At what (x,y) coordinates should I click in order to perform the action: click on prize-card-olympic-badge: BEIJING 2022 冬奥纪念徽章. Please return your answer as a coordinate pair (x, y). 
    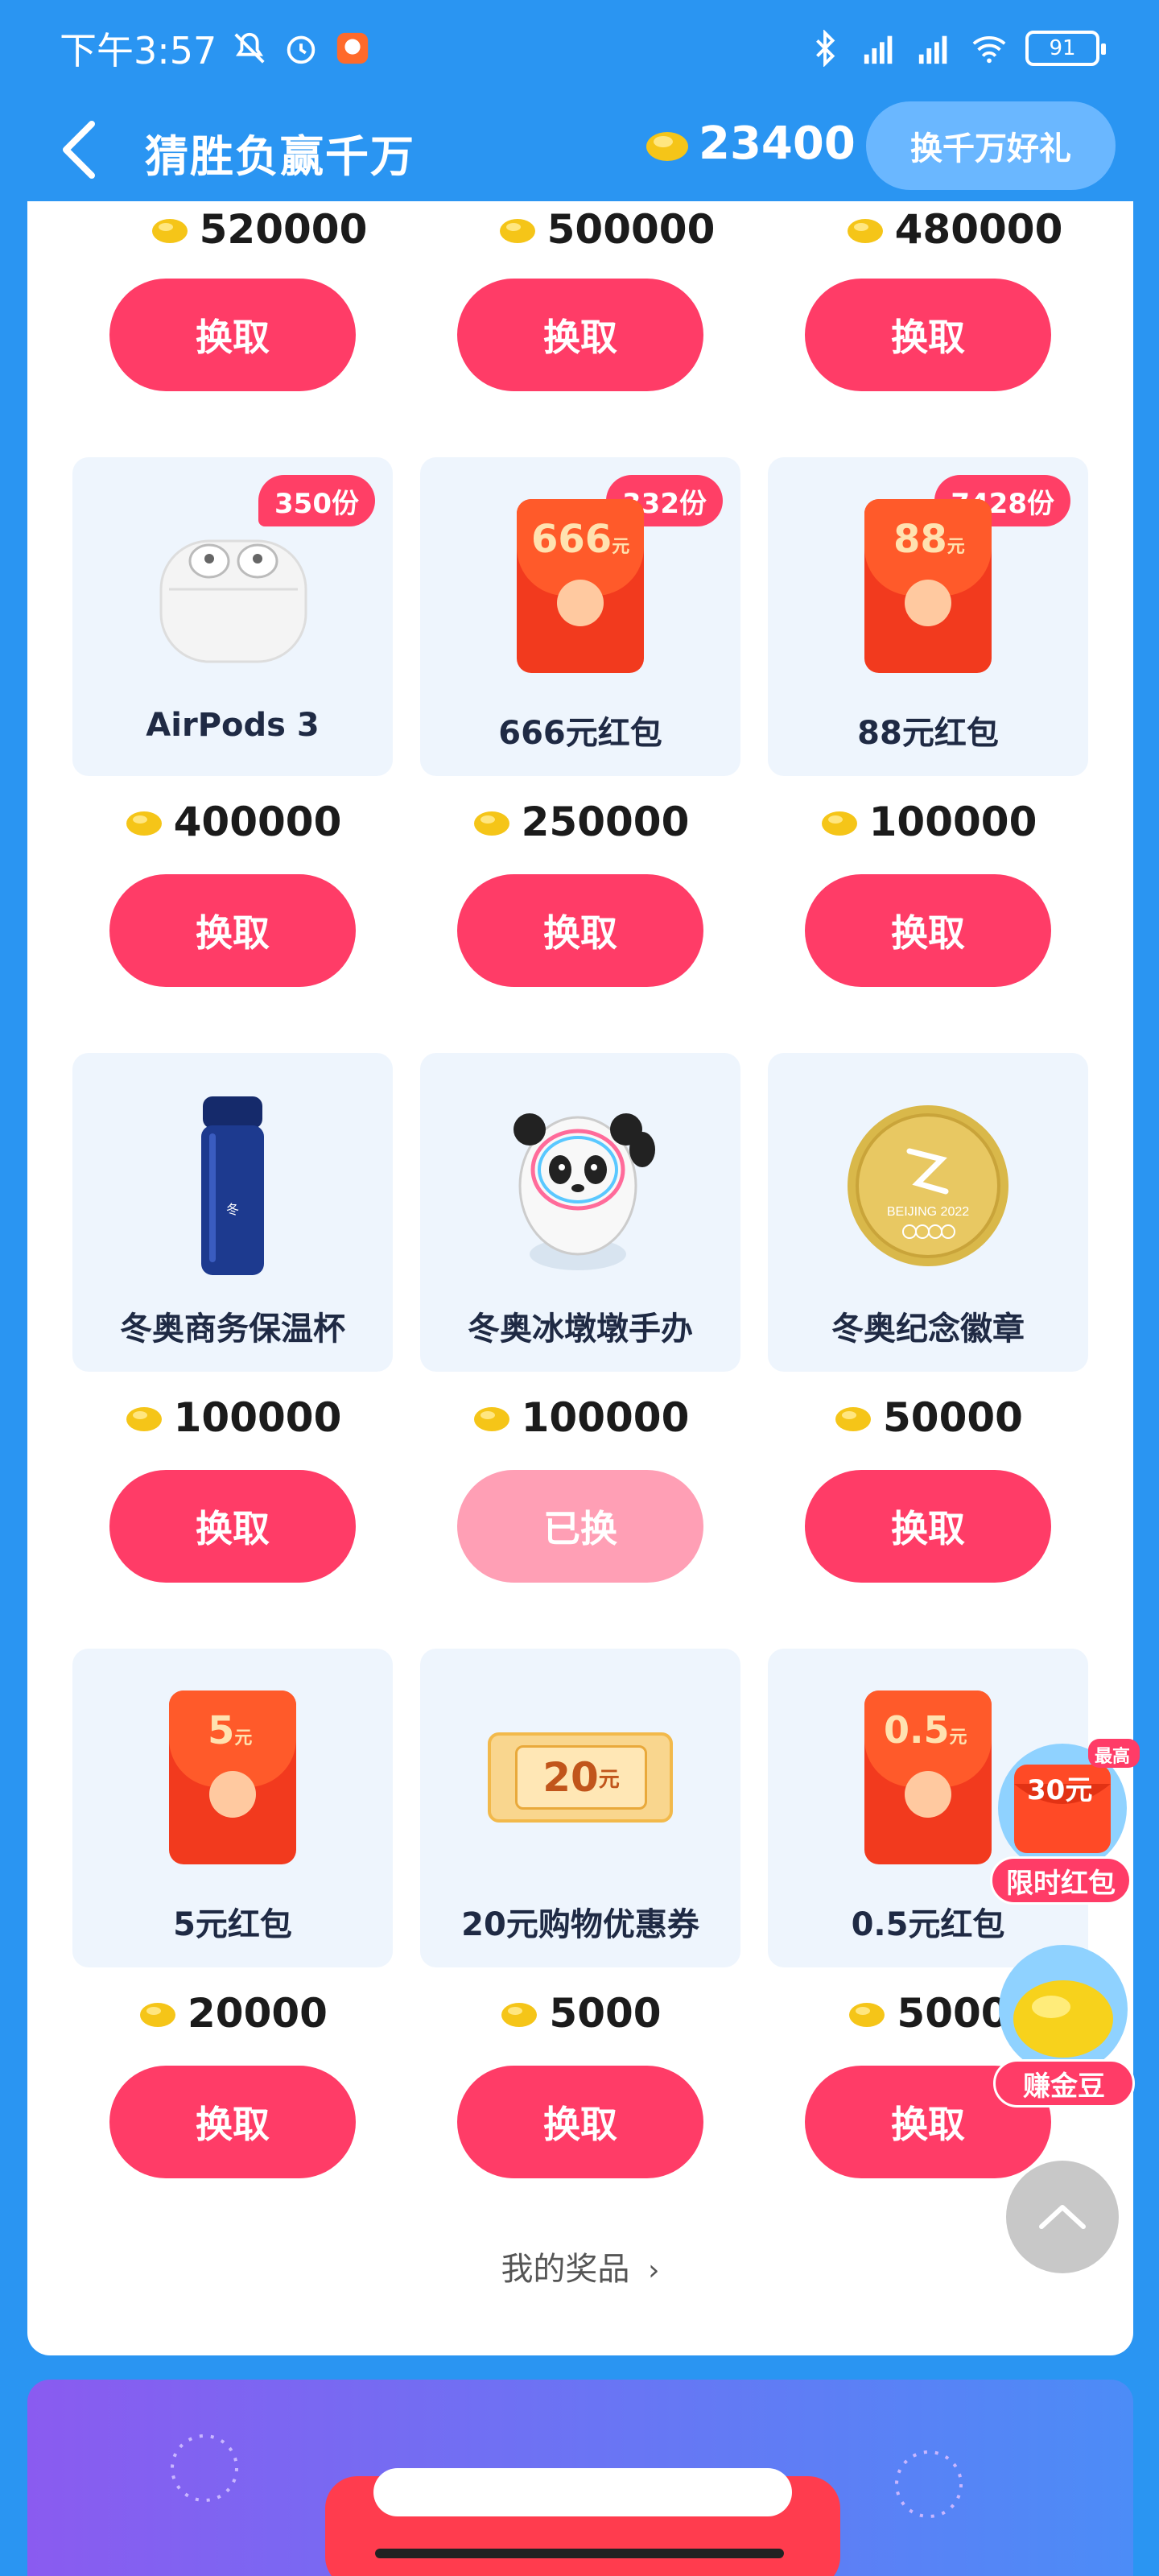
    Looking at the image, I should click on (928, 1212).